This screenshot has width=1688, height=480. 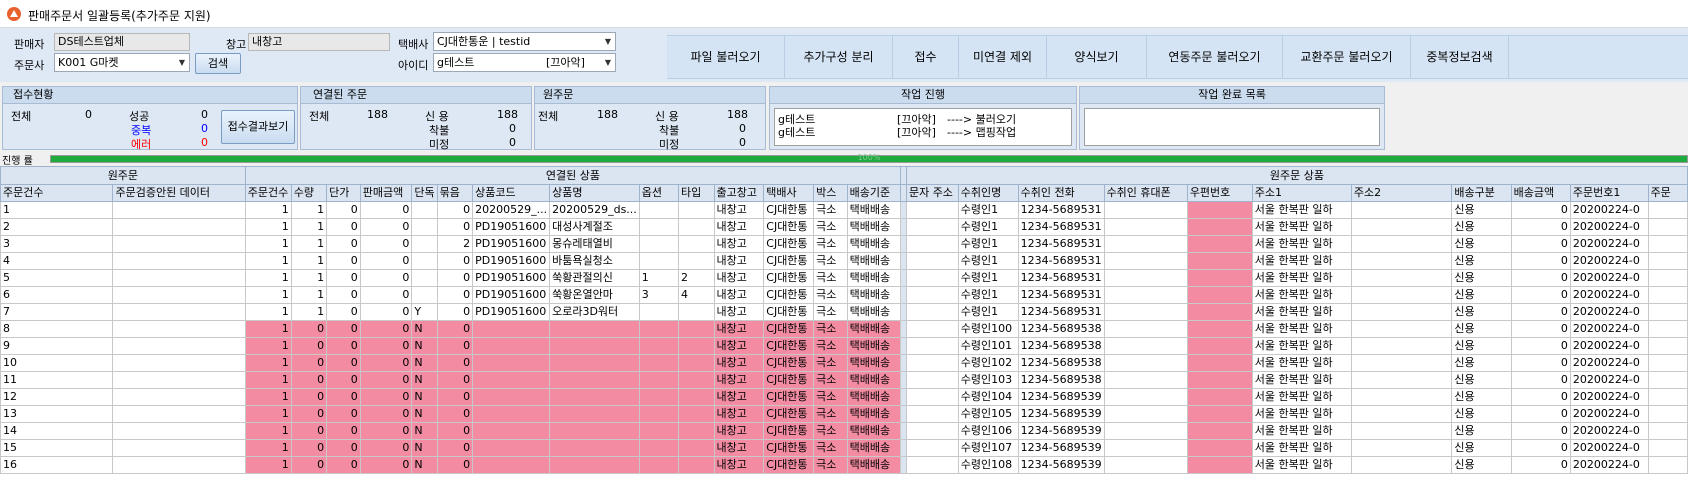 What do you see at coordinates (594, 295) in the screenshot?
I see `table-cell: 쑥황온열안마` at bounding box center [594, 295].